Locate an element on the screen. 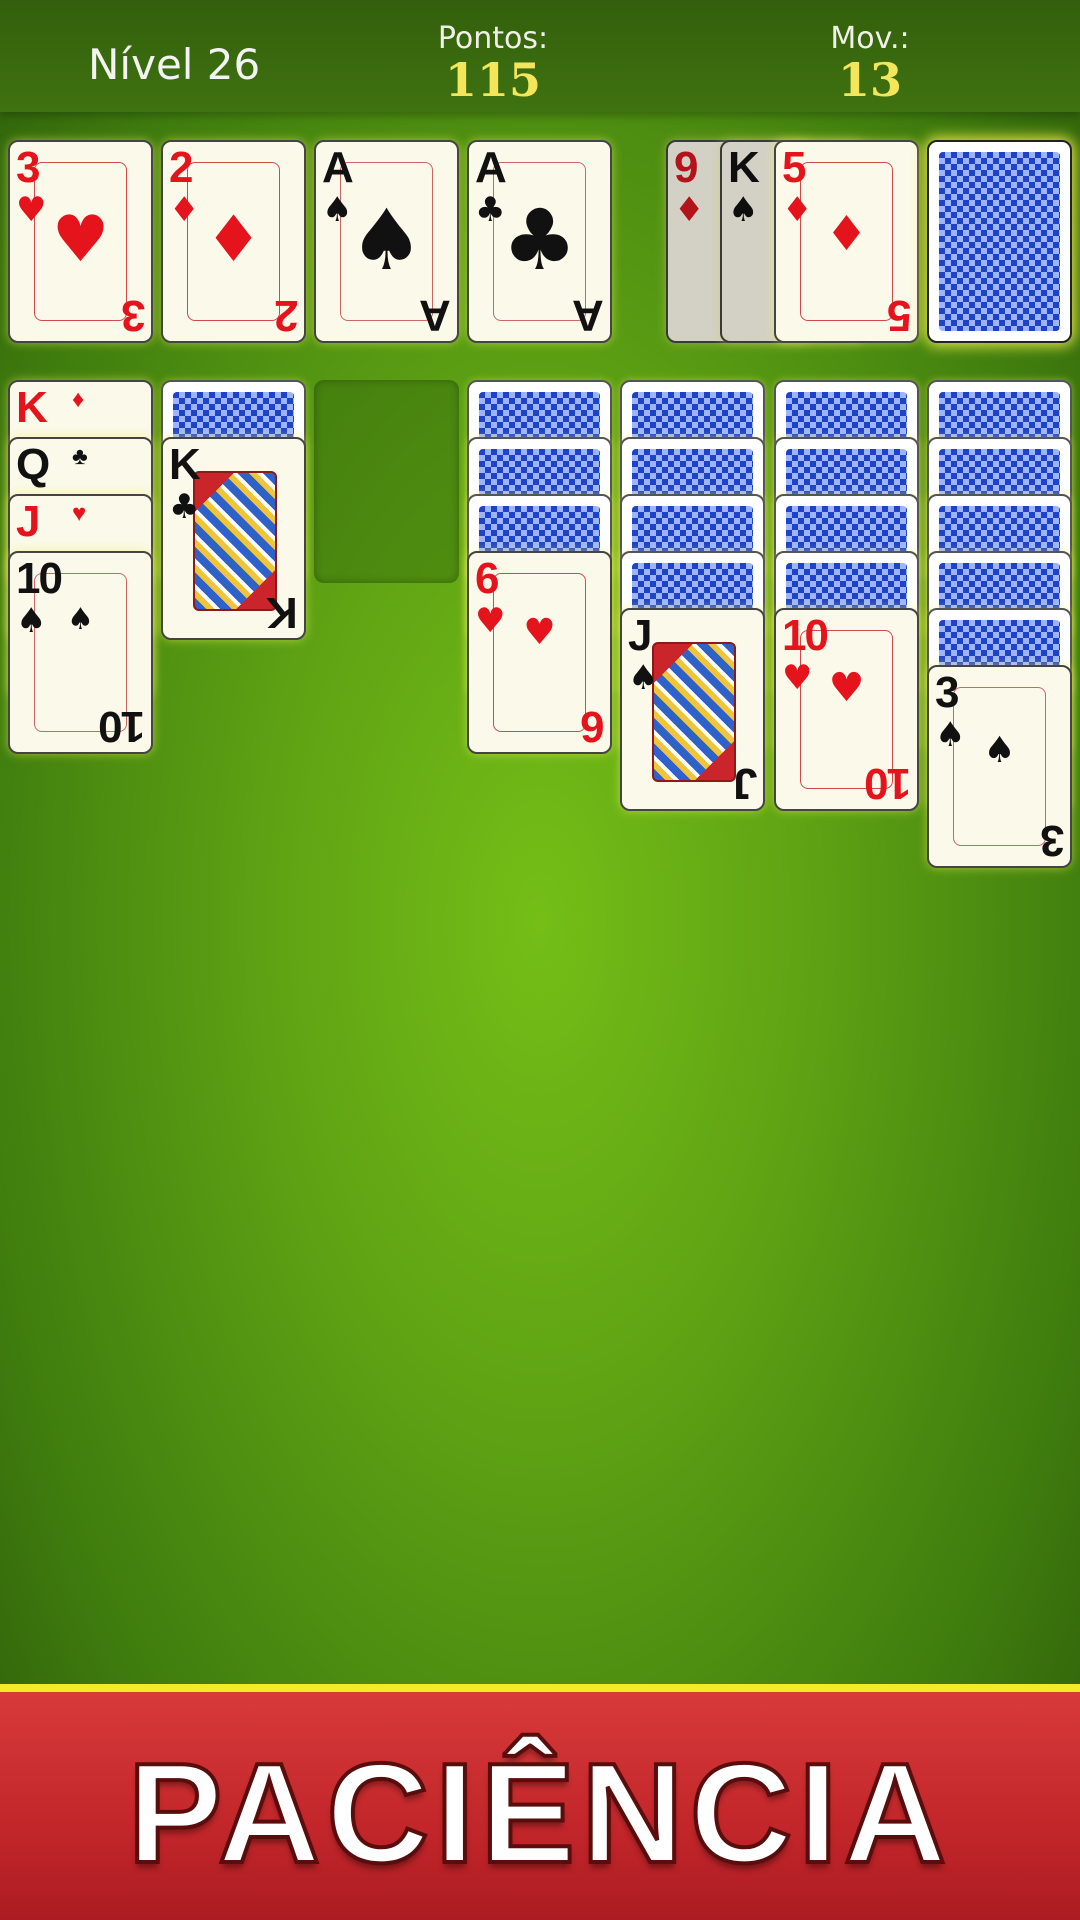 This screenshot has width=1080, height=1920. tableau-card: 10 ♥ ♥ 10 is located at coordinates (846, 709).